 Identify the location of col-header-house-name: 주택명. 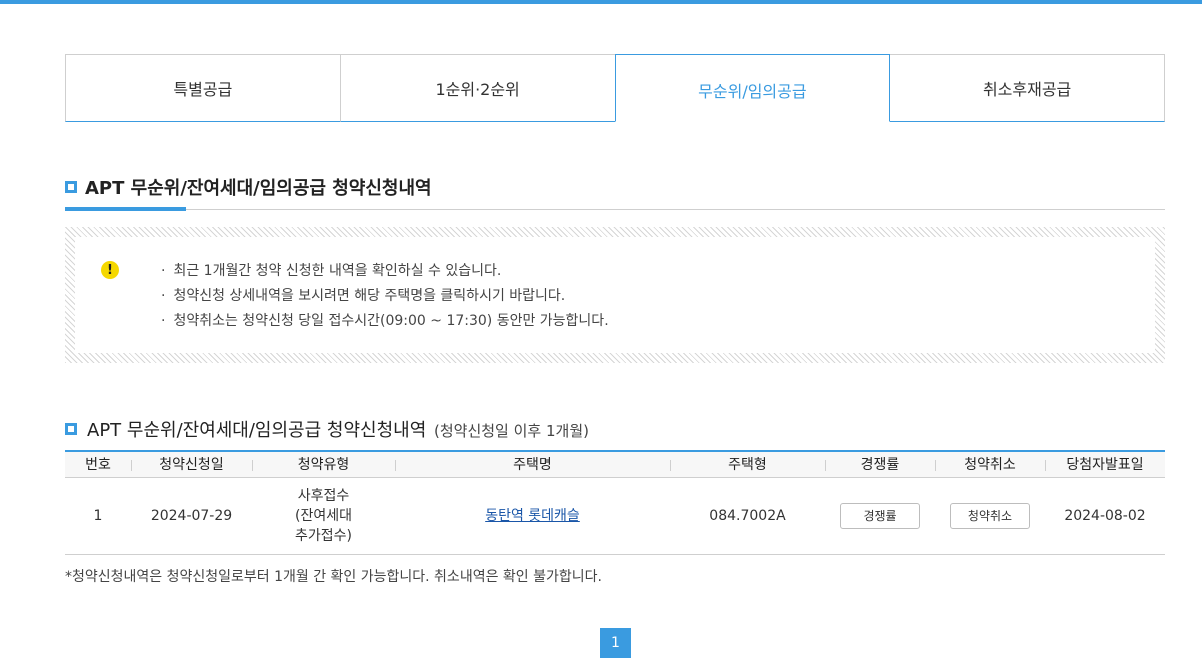
(532, 464).